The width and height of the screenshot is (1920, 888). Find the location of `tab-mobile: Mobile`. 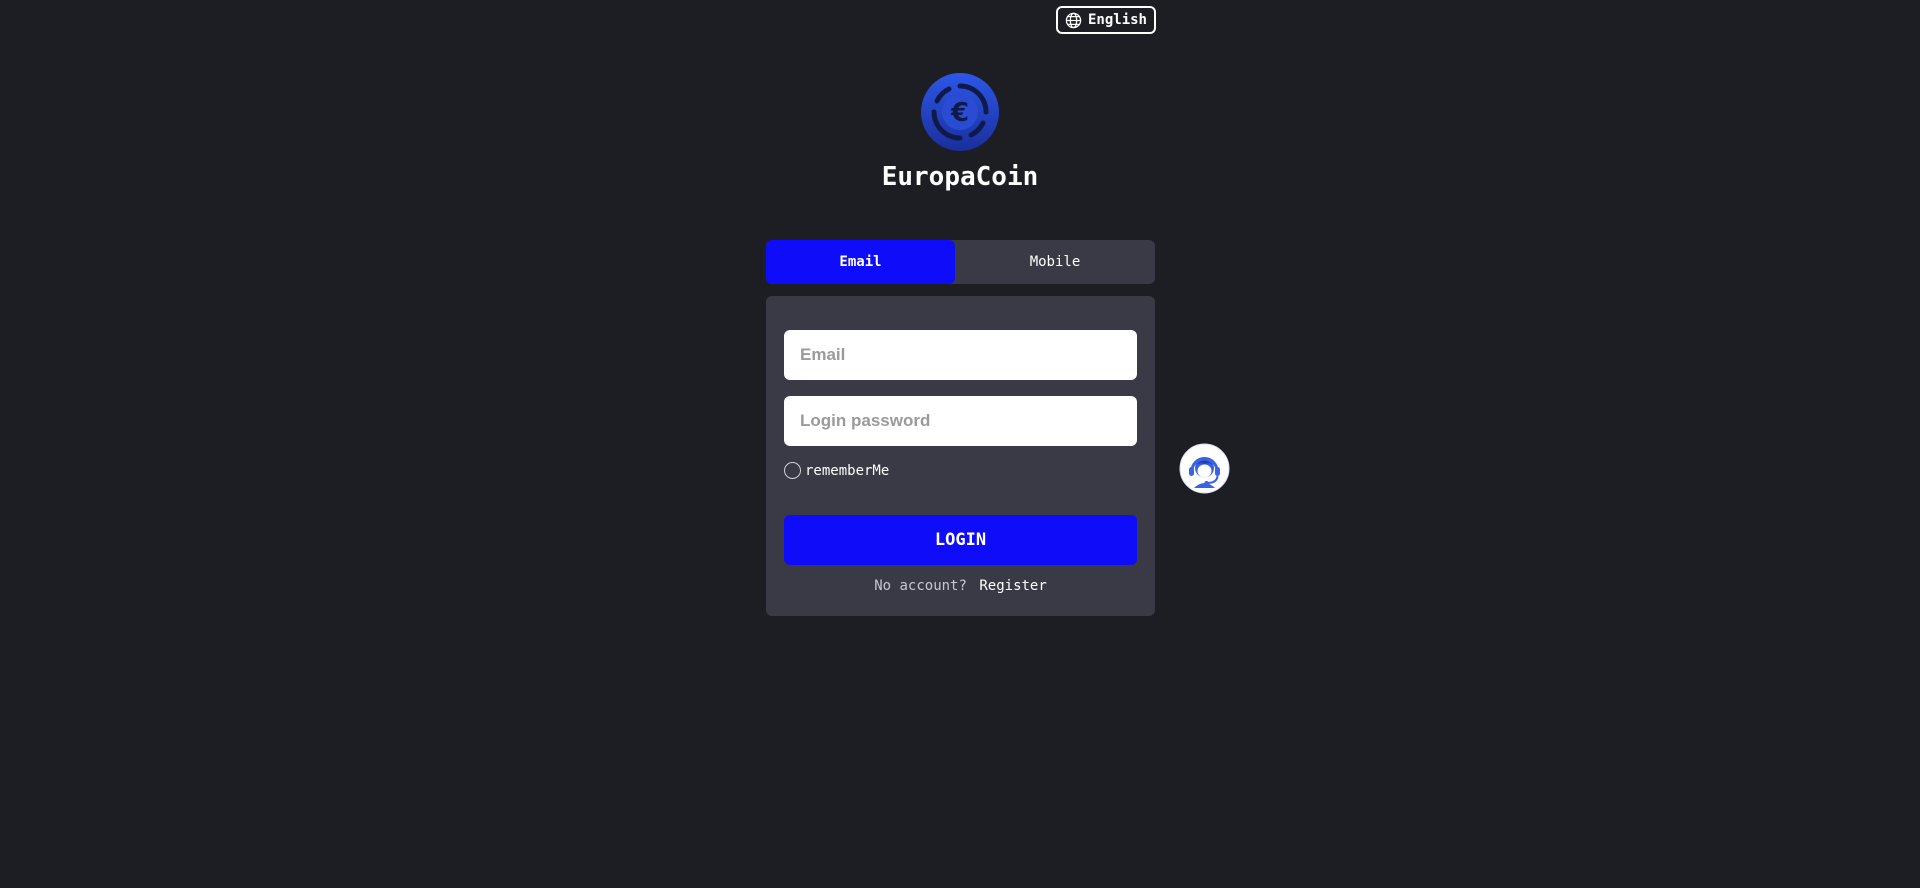

tab-mobile: Mobile is located at coordinates (1055, 262).